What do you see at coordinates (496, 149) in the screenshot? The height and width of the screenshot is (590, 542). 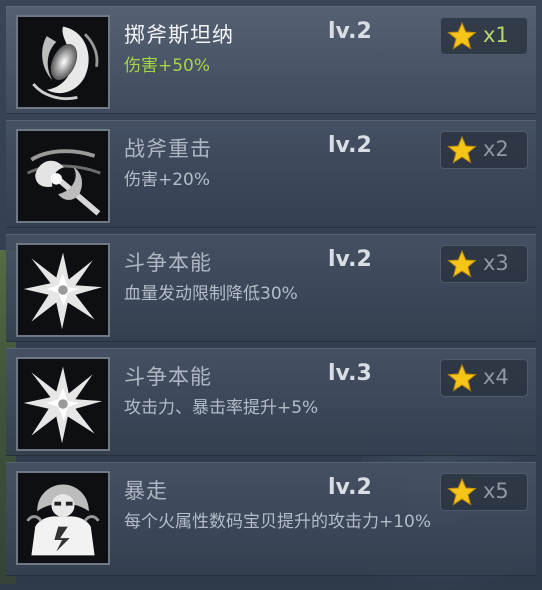 I see `star-count: x2` at bounding box center [496, 149].